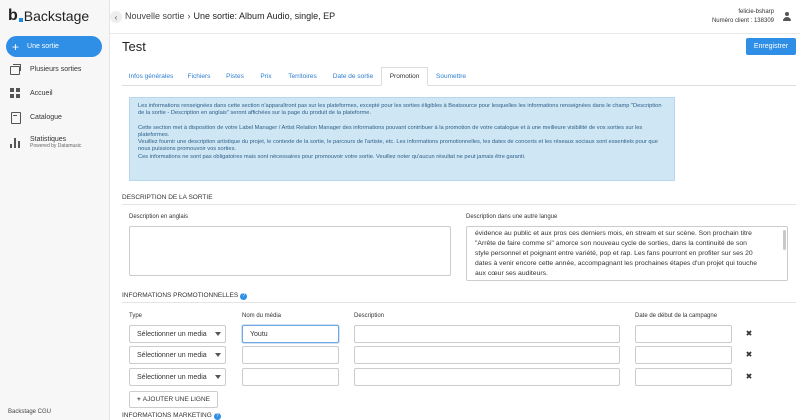 This screenshot has width=800, height=420. What do you see at coordinates (290, 334) in the screenshot?
I see `media-name-input: Youtu` at bounding box center [290, 334].